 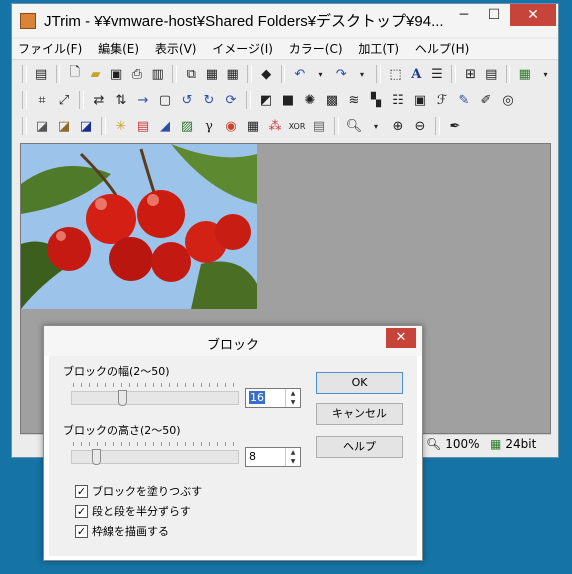 What do you see at coordinates (74, 74) in the screenshot?
I see `new-file-icon: 🗋` at bounding box center [74, 74].